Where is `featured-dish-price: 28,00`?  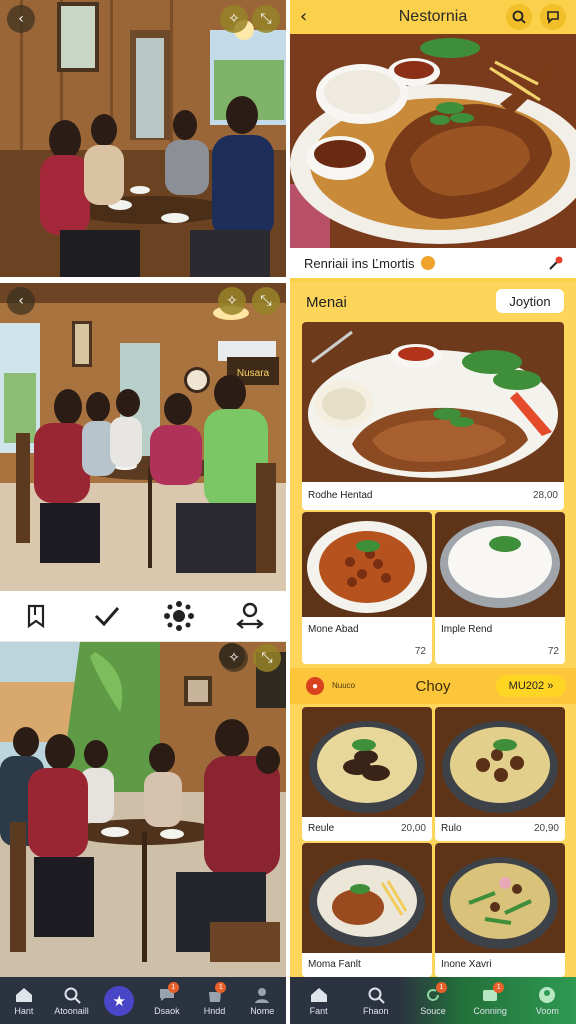 featured-dish-price: 28,00 is located at coordinates (545, 495).